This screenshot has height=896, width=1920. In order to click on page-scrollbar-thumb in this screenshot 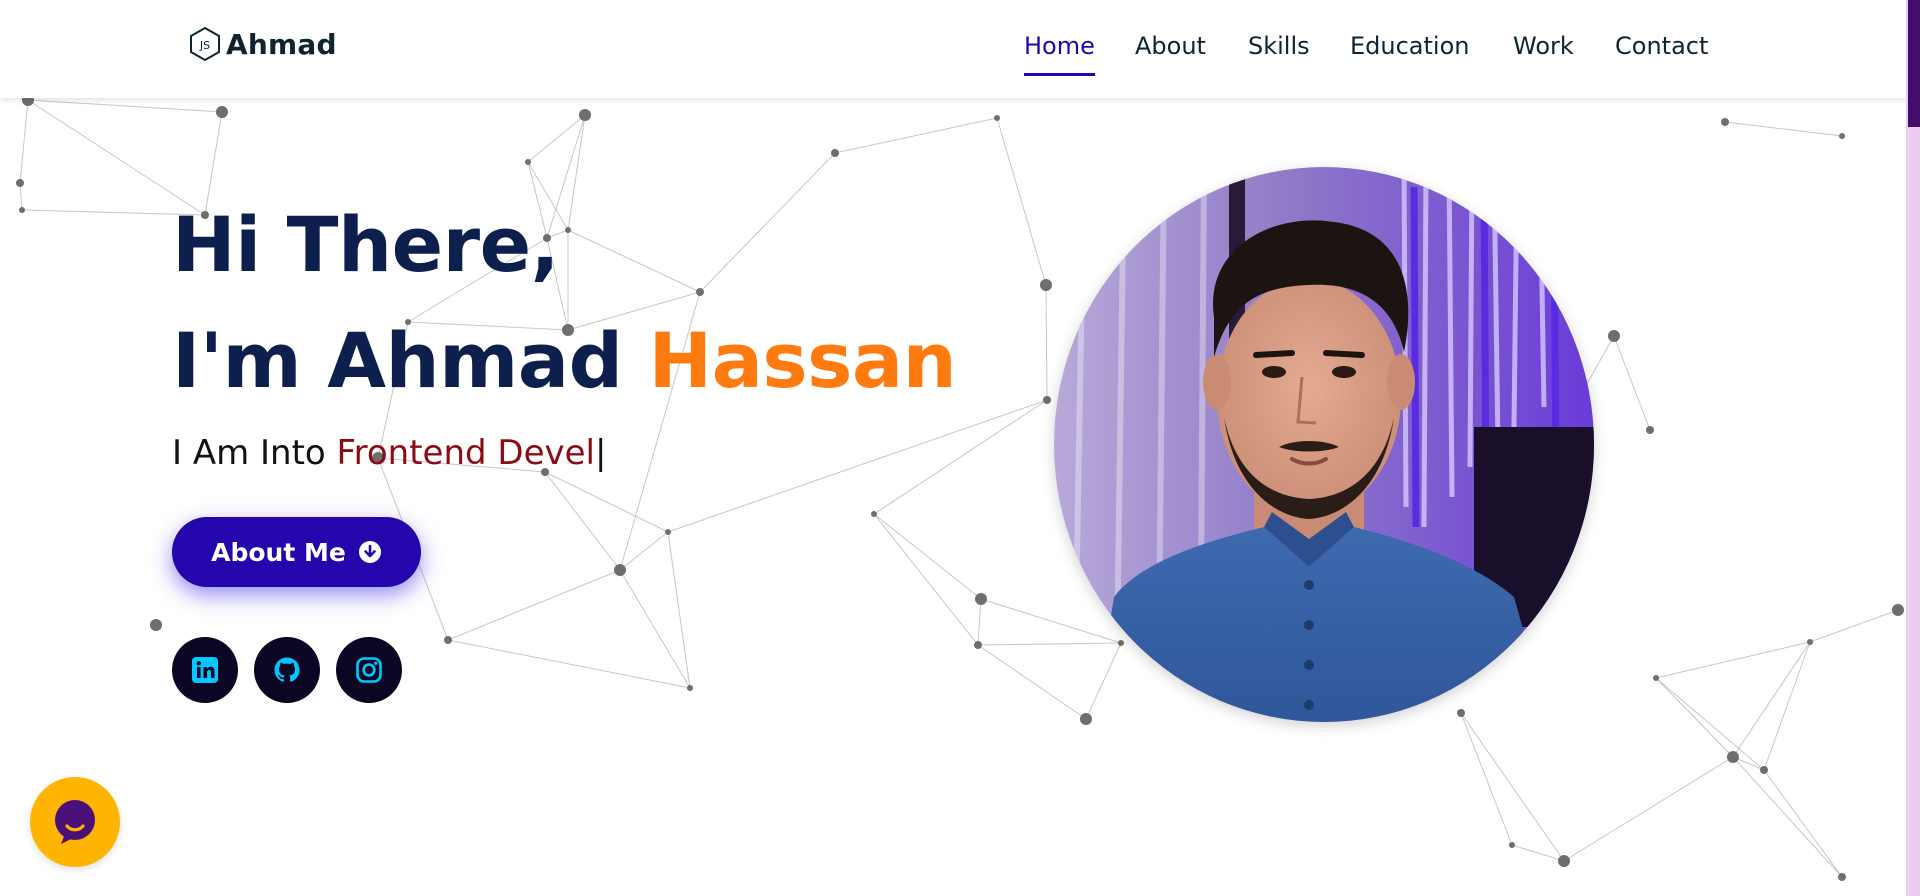, I will do `click(1914, 63)`.